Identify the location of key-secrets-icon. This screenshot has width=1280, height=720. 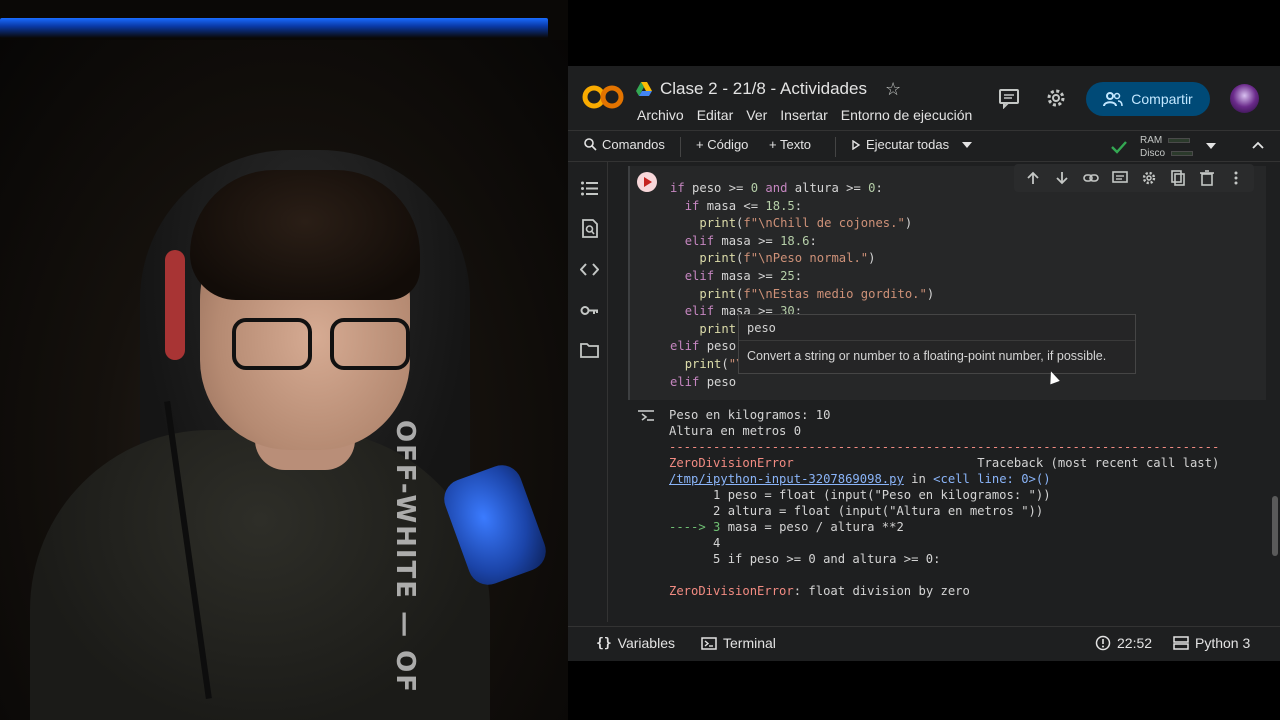
(589, 310).